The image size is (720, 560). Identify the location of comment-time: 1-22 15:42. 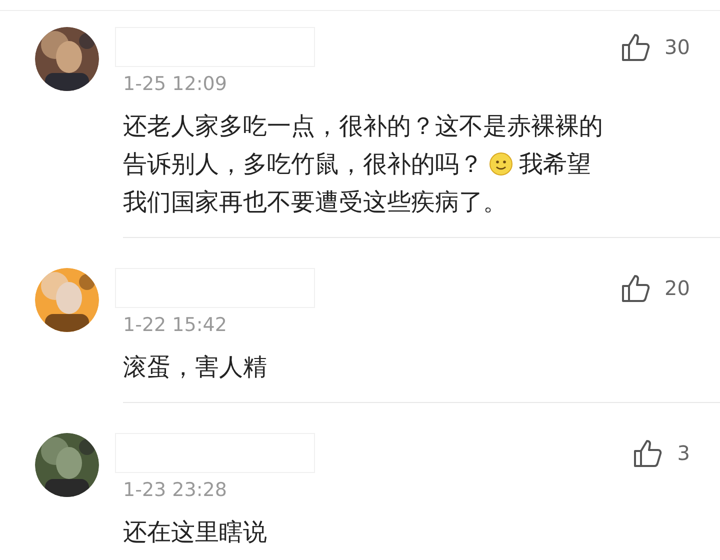
(175, 325).